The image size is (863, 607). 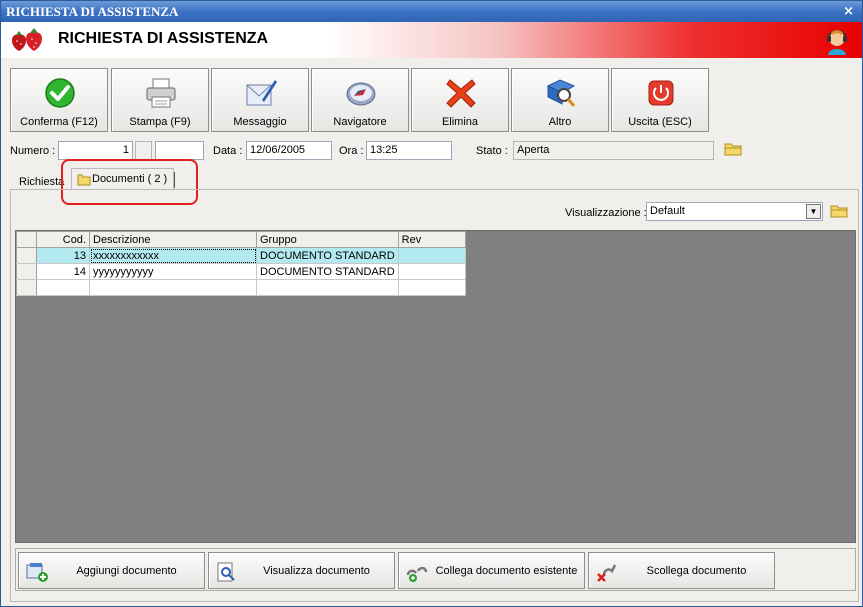 I want to click on tab-richiesta: Richiesta, so click(x=41, y=182).